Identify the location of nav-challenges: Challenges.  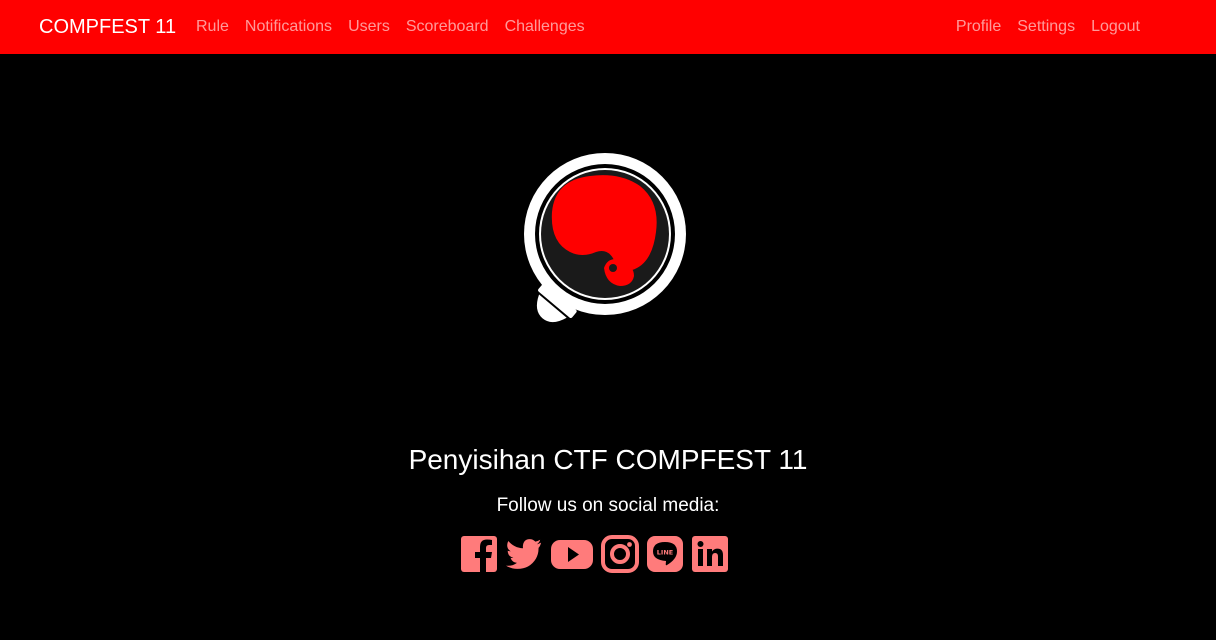
(545, 27).